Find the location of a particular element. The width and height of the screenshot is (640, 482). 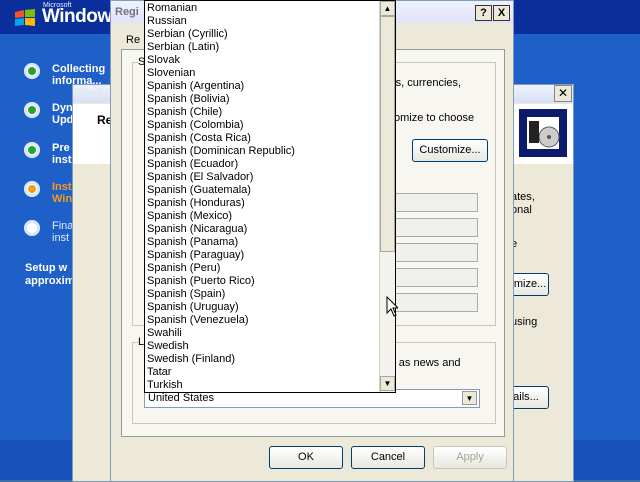

location-selected-value: United States is located at coordinates (181, 398).